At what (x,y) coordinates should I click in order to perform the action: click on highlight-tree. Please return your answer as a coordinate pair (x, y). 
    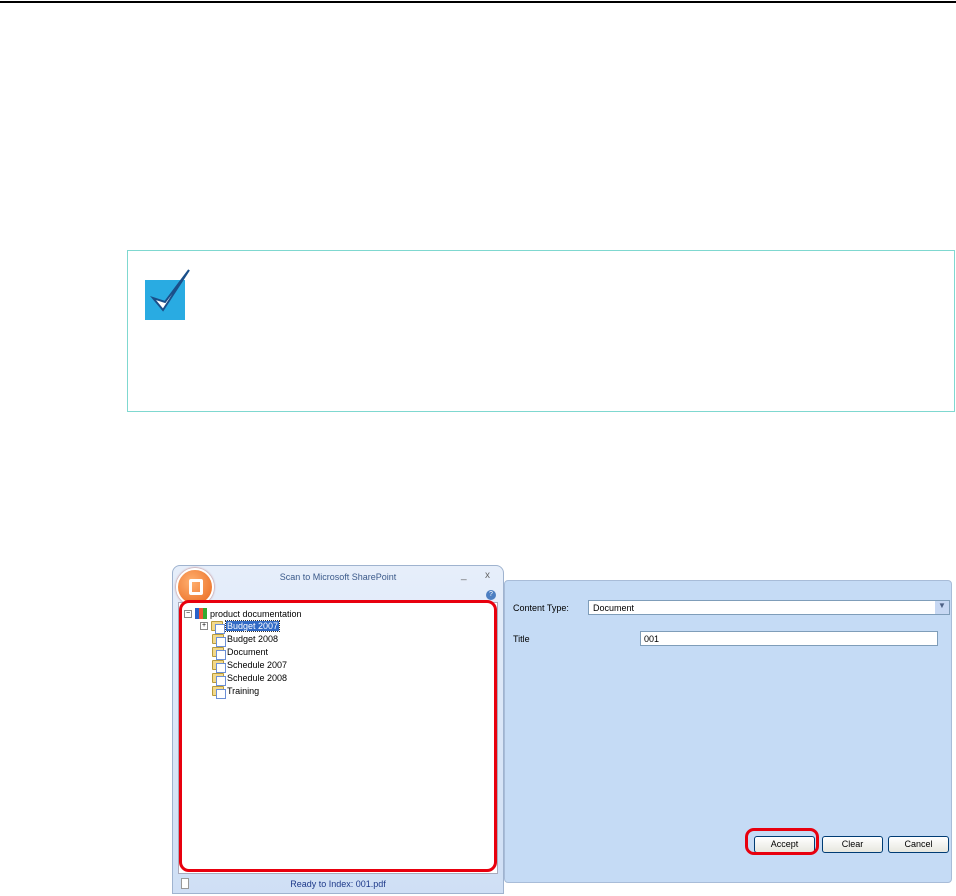
    Looking at the image, I should click on (338, 736).